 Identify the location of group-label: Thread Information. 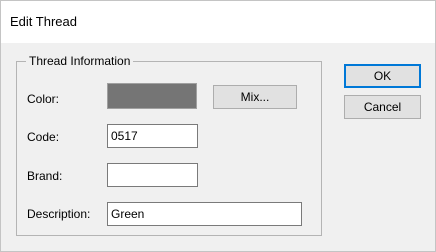
(80, 61).